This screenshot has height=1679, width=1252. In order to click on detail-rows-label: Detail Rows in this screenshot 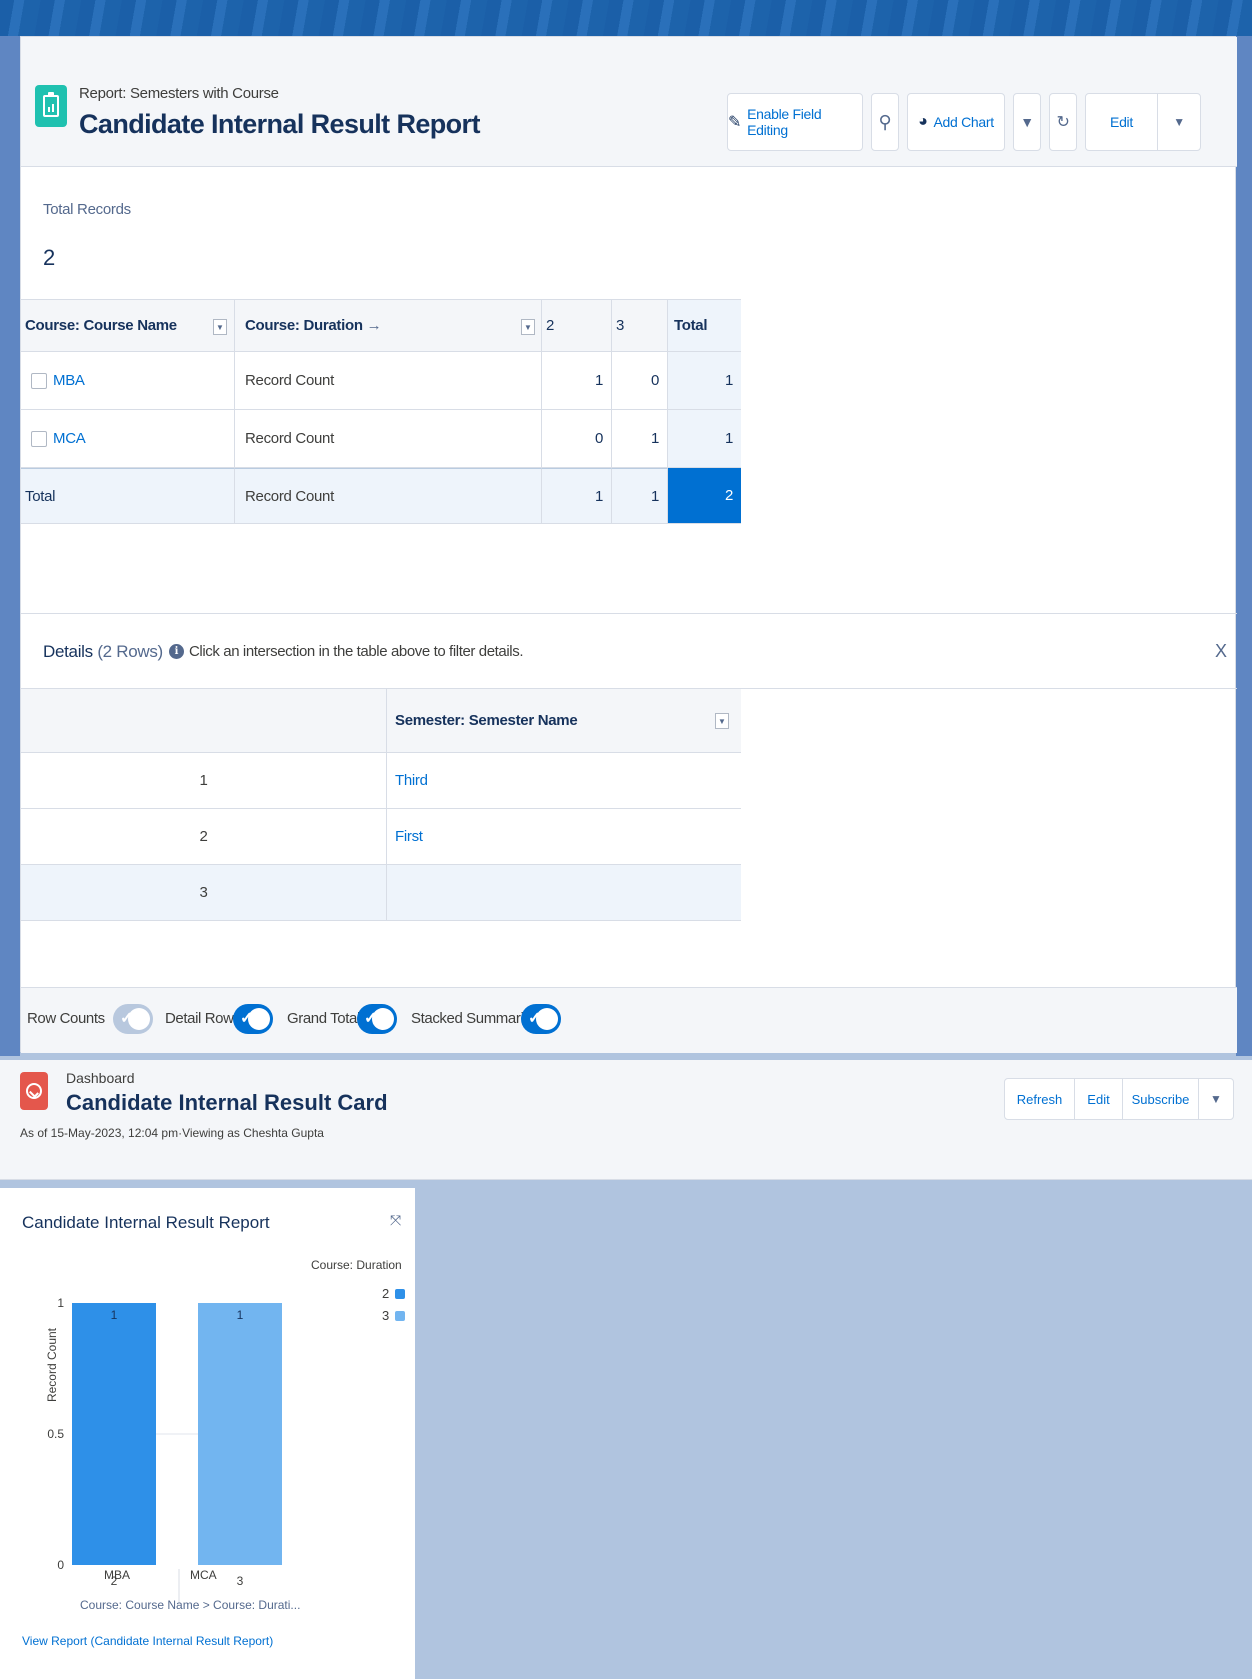, I will do `click(203, 1018)`.